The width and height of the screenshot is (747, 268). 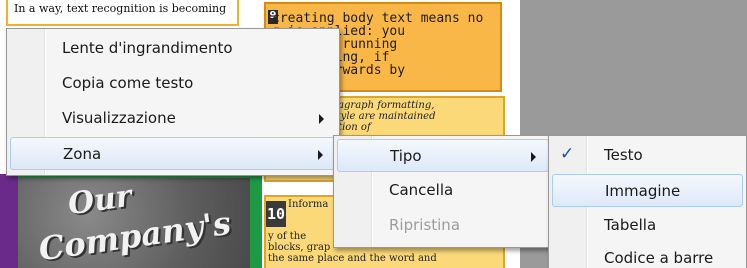 What do you see at coordinates (406, 156) in the screenshot?
I see `menu-item-label: Tipo` at bounding box center [406, 156].